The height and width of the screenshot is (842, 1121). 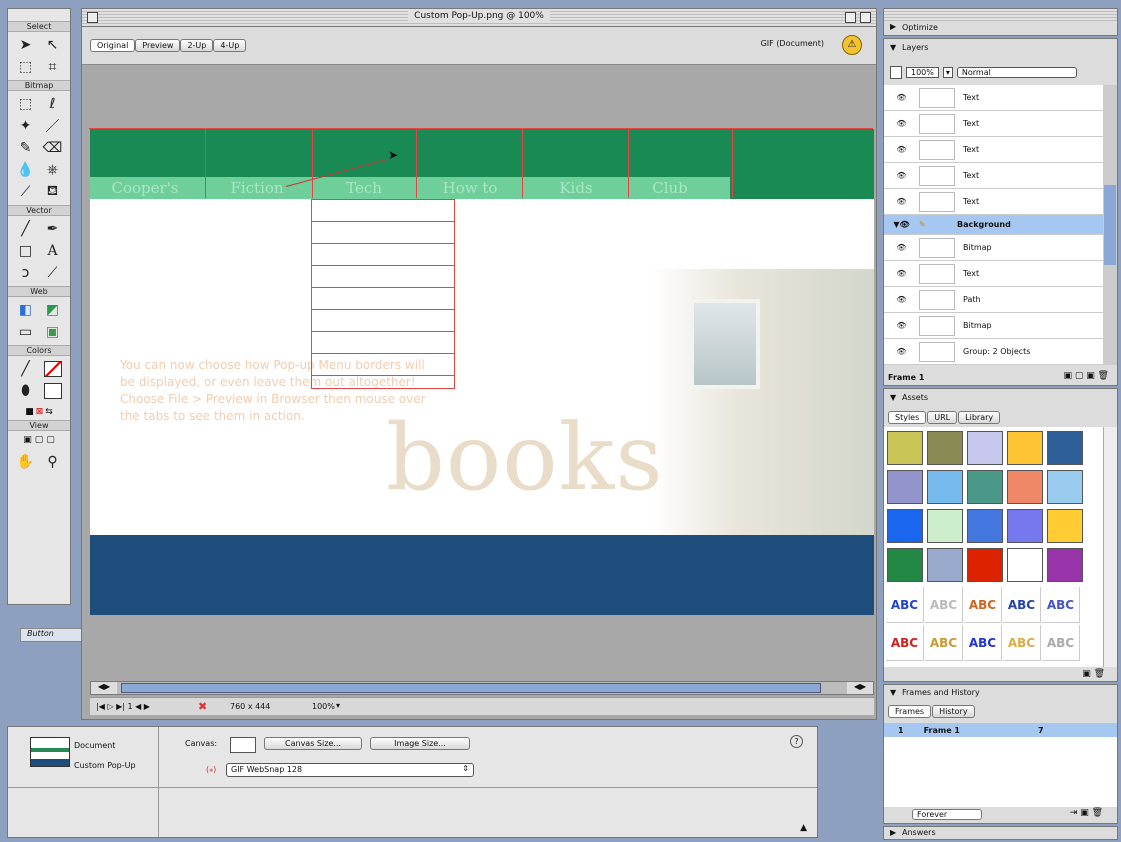 I want to click on knife-tool-icon: ⟋, so click(x=52, y=273).